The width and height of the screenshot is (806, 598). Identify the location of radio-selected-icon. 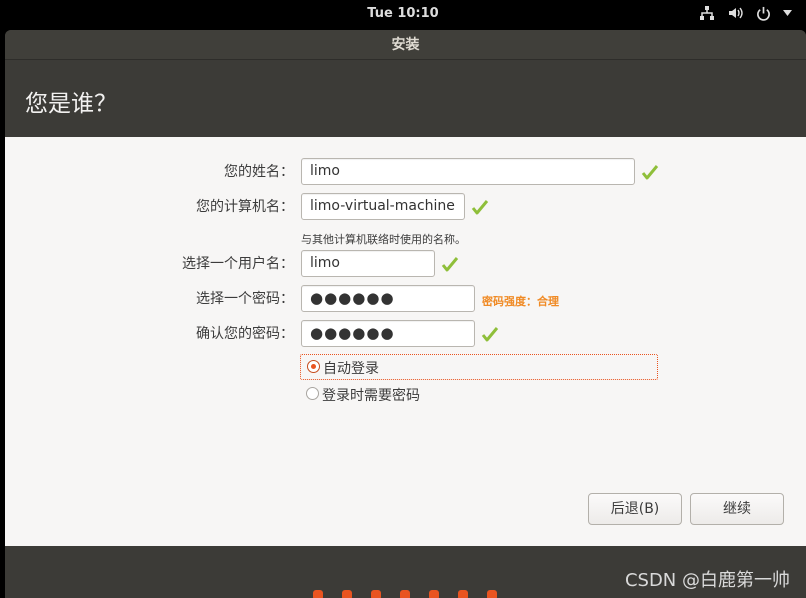
(313, 366).